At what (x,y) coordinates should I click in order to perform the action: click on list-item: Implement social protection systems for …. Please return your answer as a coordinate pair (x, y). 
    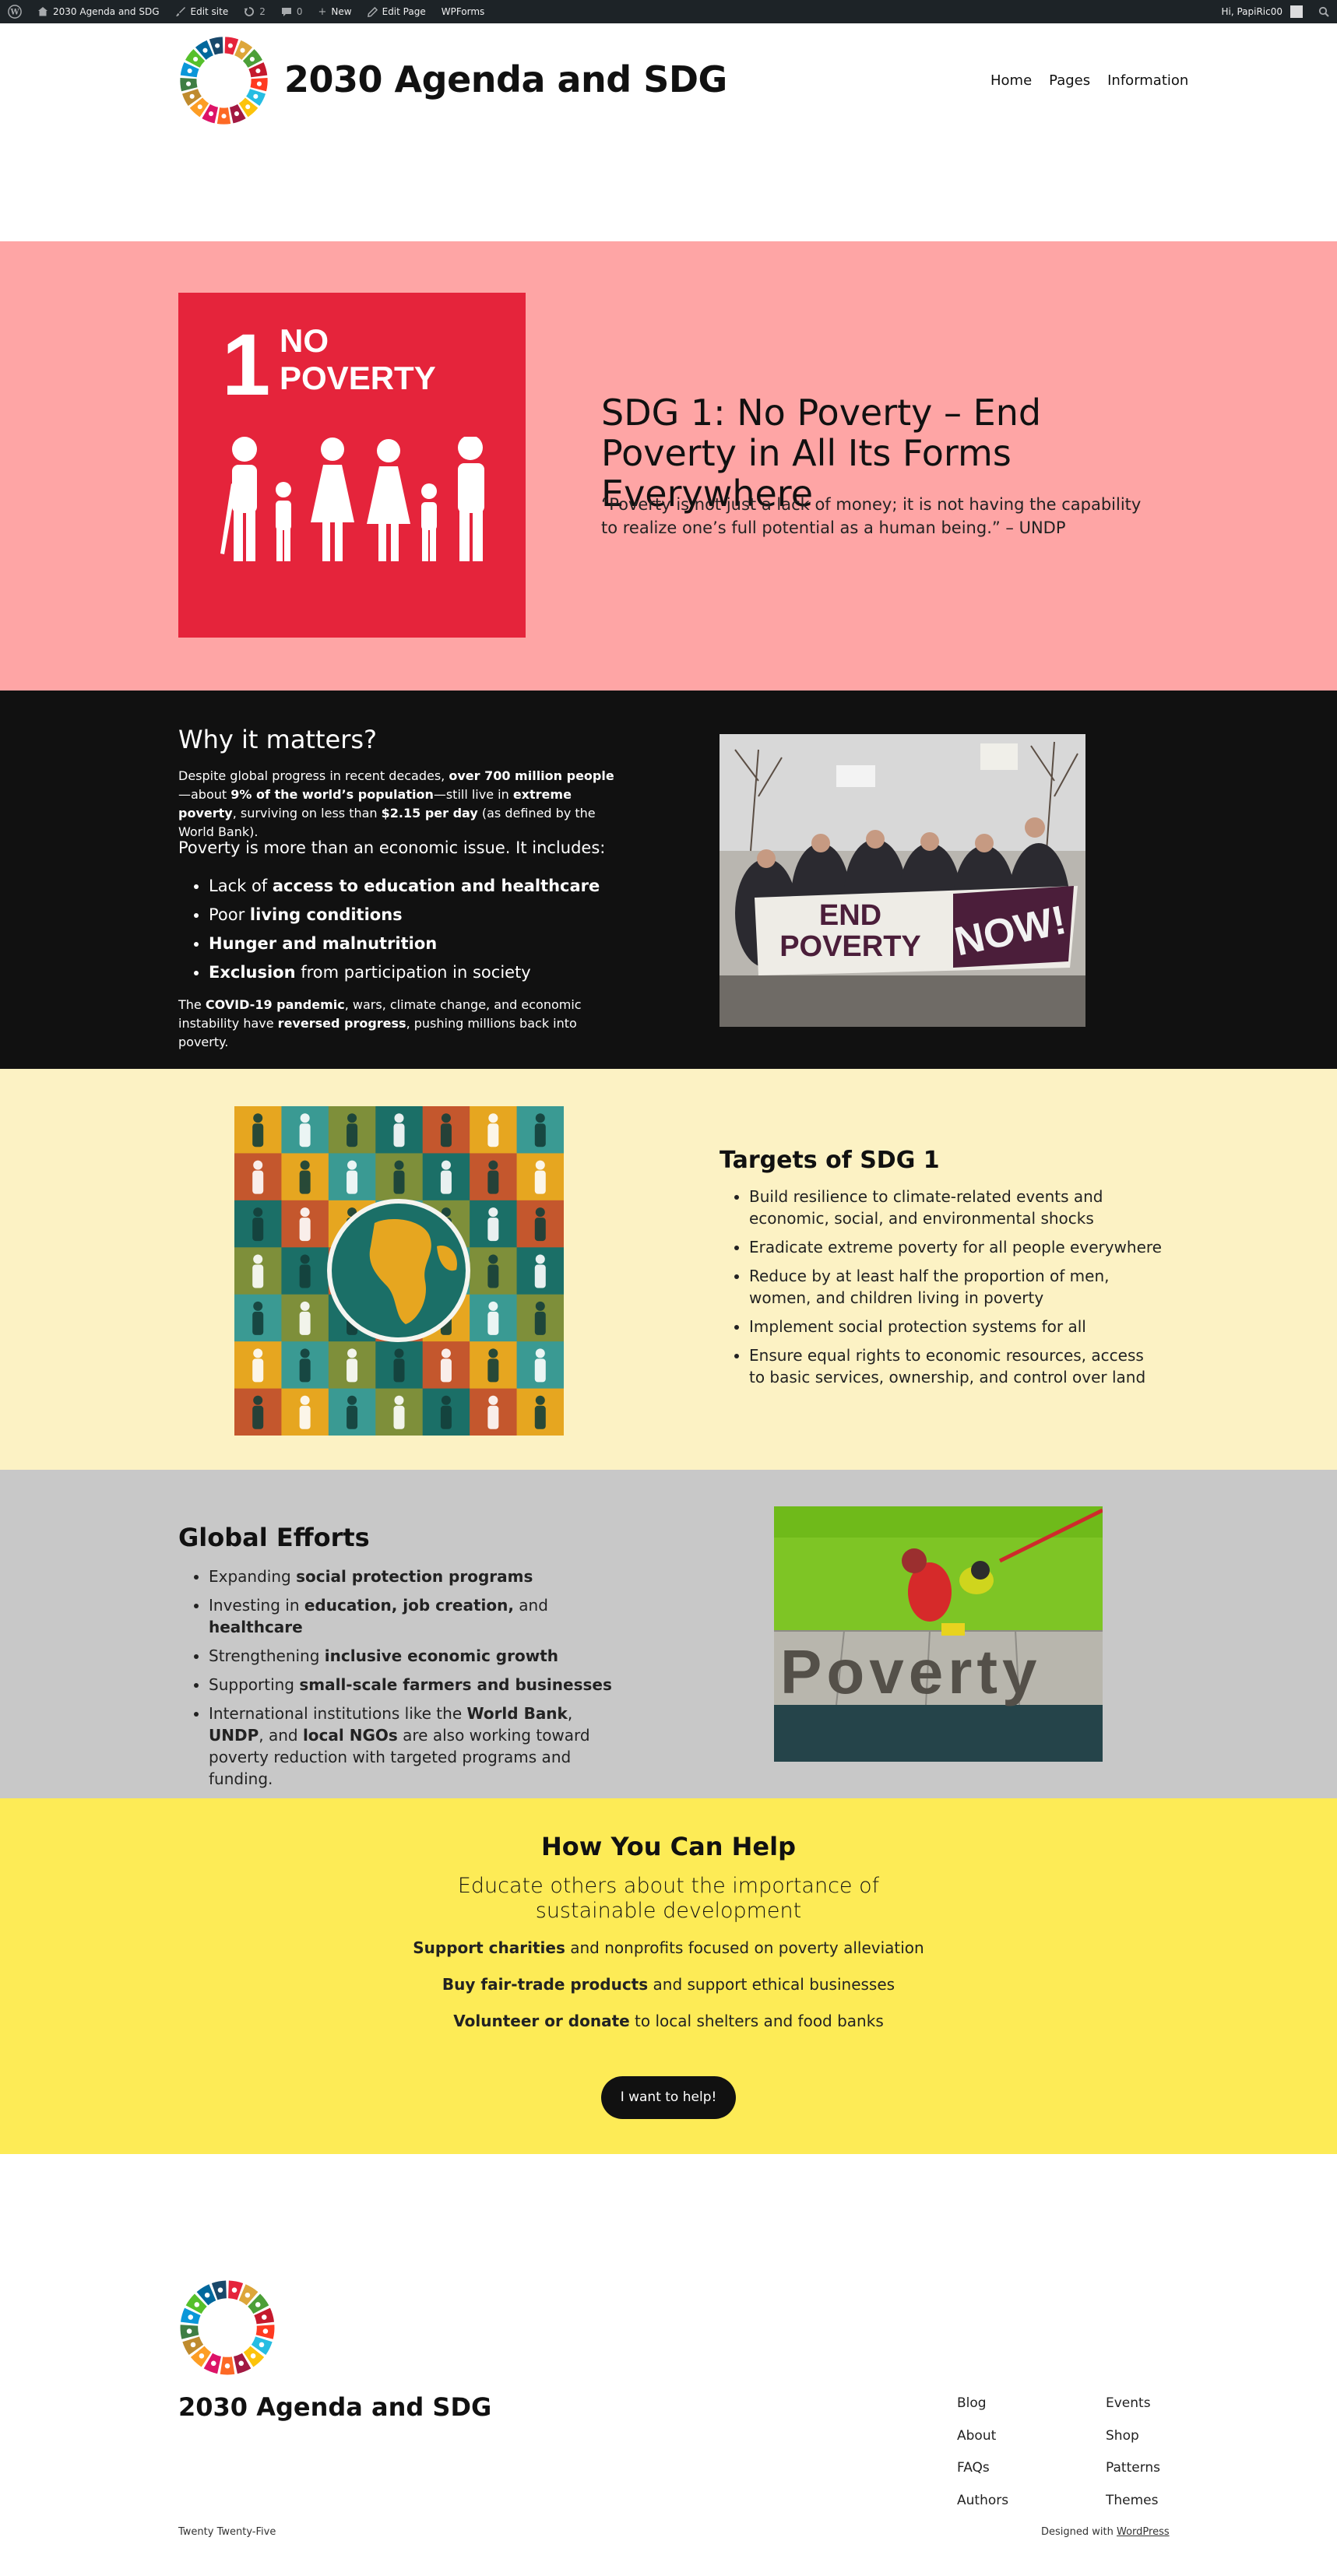
    Looking at the image, I should click on (955, 1326).